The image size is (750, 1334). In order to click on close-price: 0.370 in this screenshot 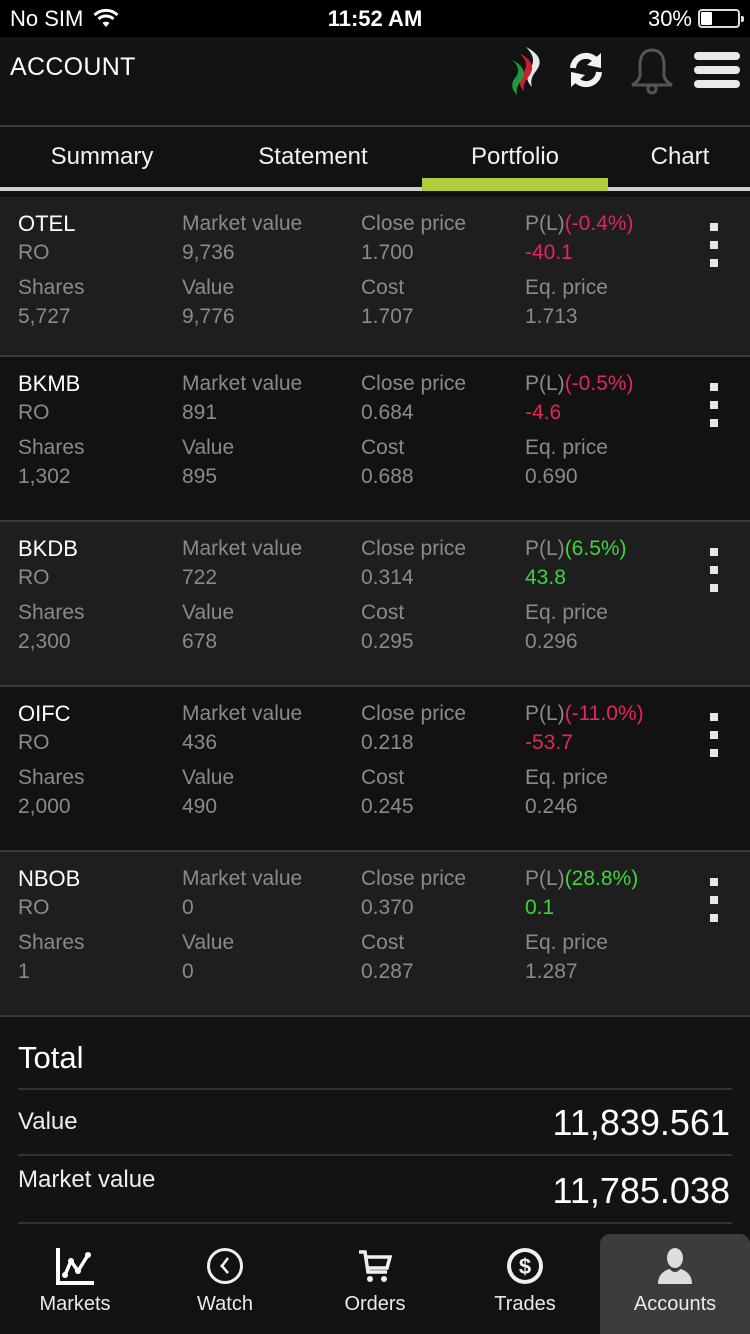, I will do `click(387, 907)`.